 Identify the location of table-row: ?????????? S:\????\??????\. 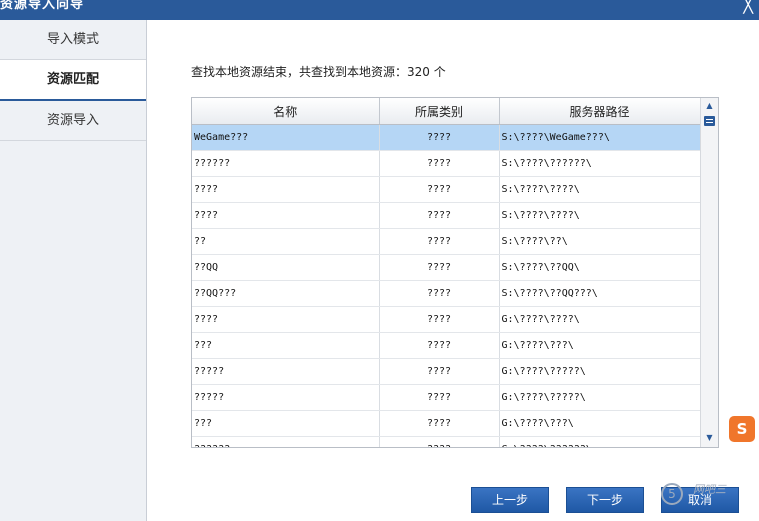
(446, 163).